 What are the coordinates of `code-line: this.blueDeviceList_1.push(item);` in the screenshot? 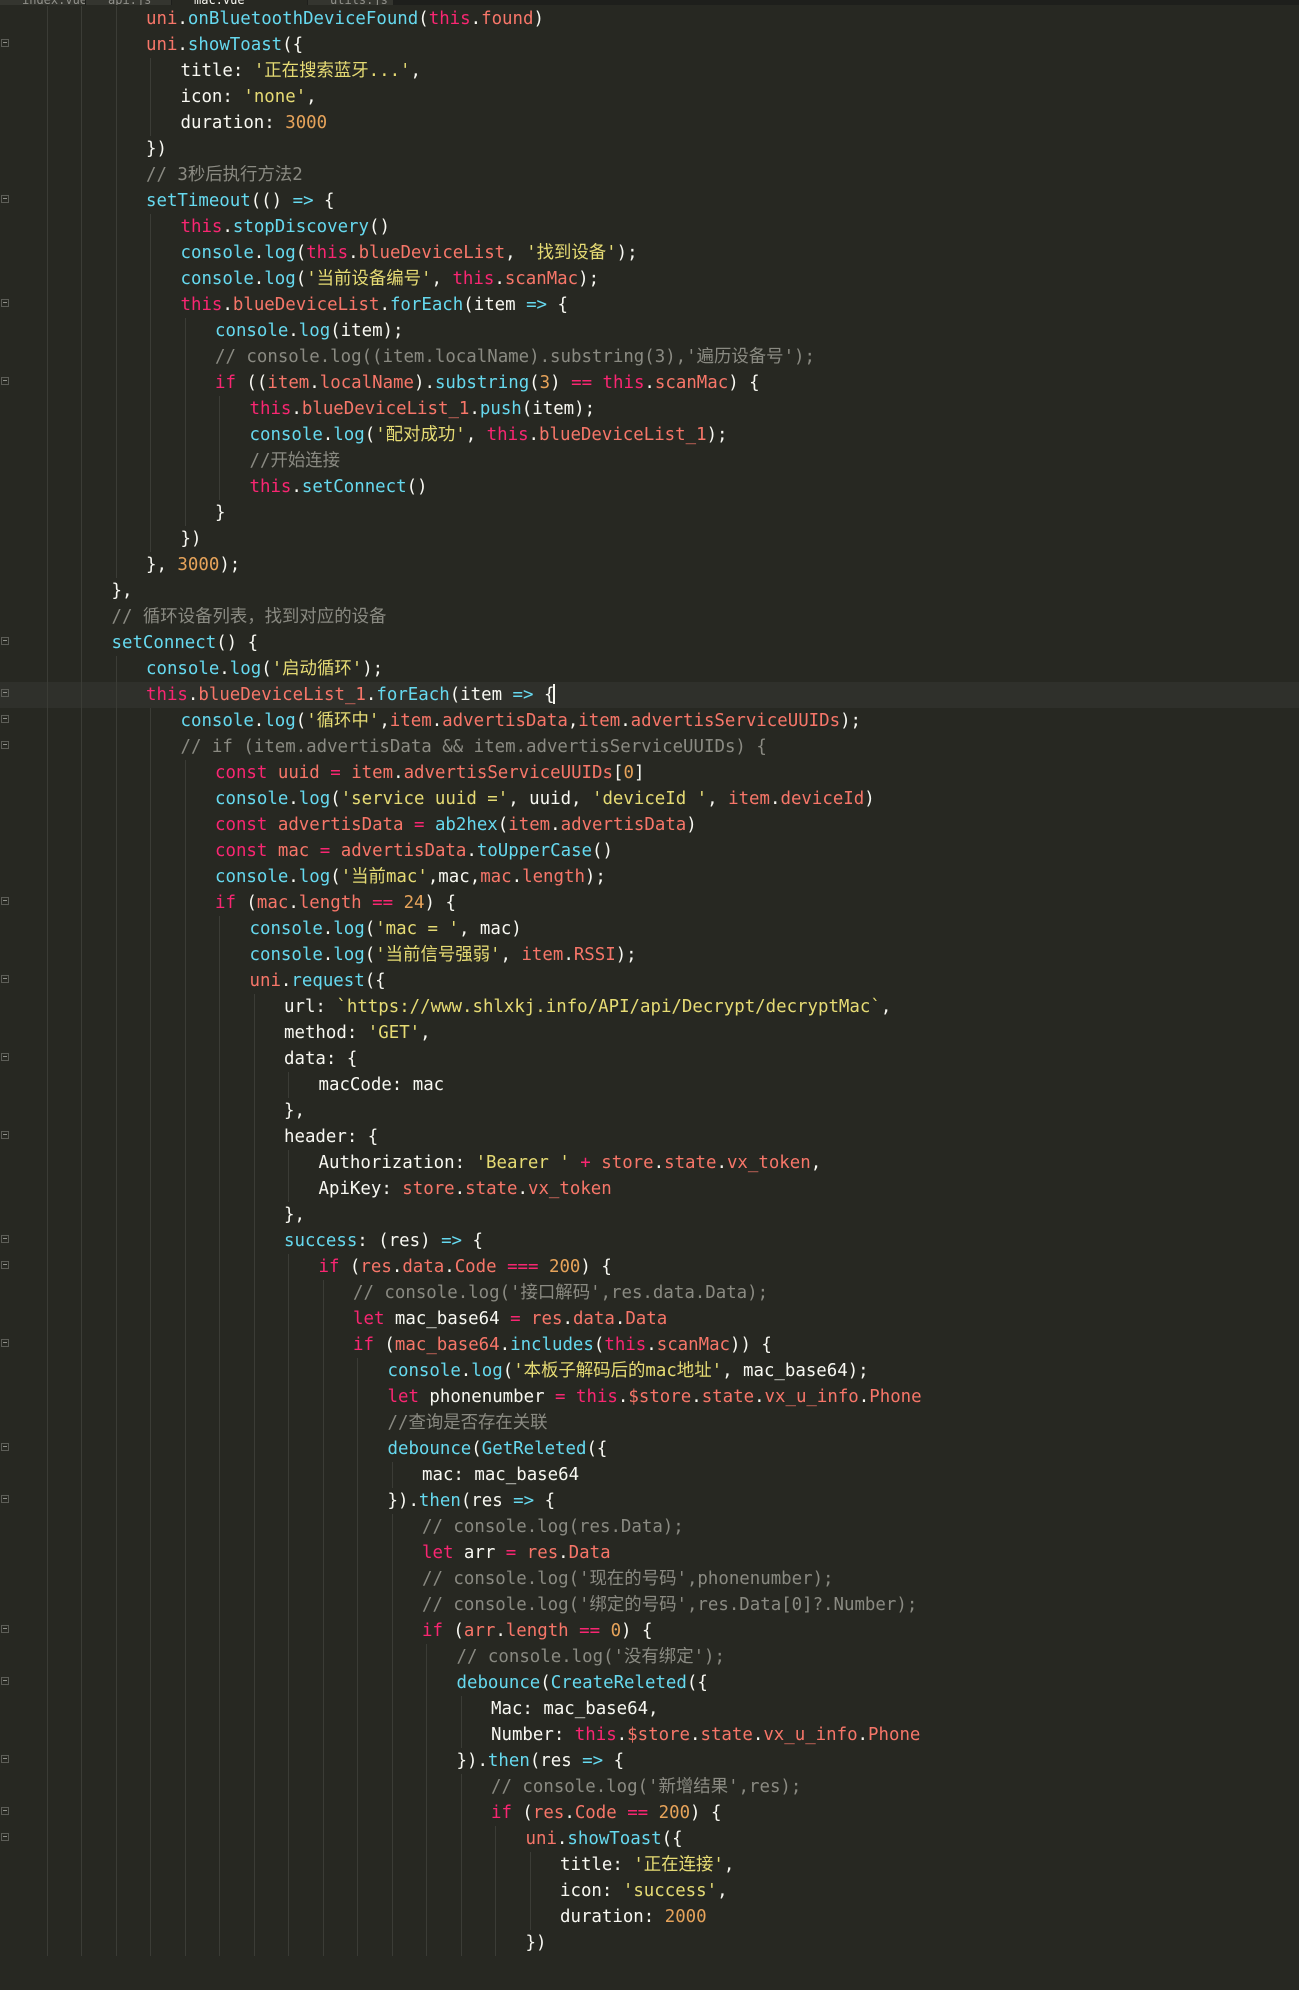 It's located at (649, 409).